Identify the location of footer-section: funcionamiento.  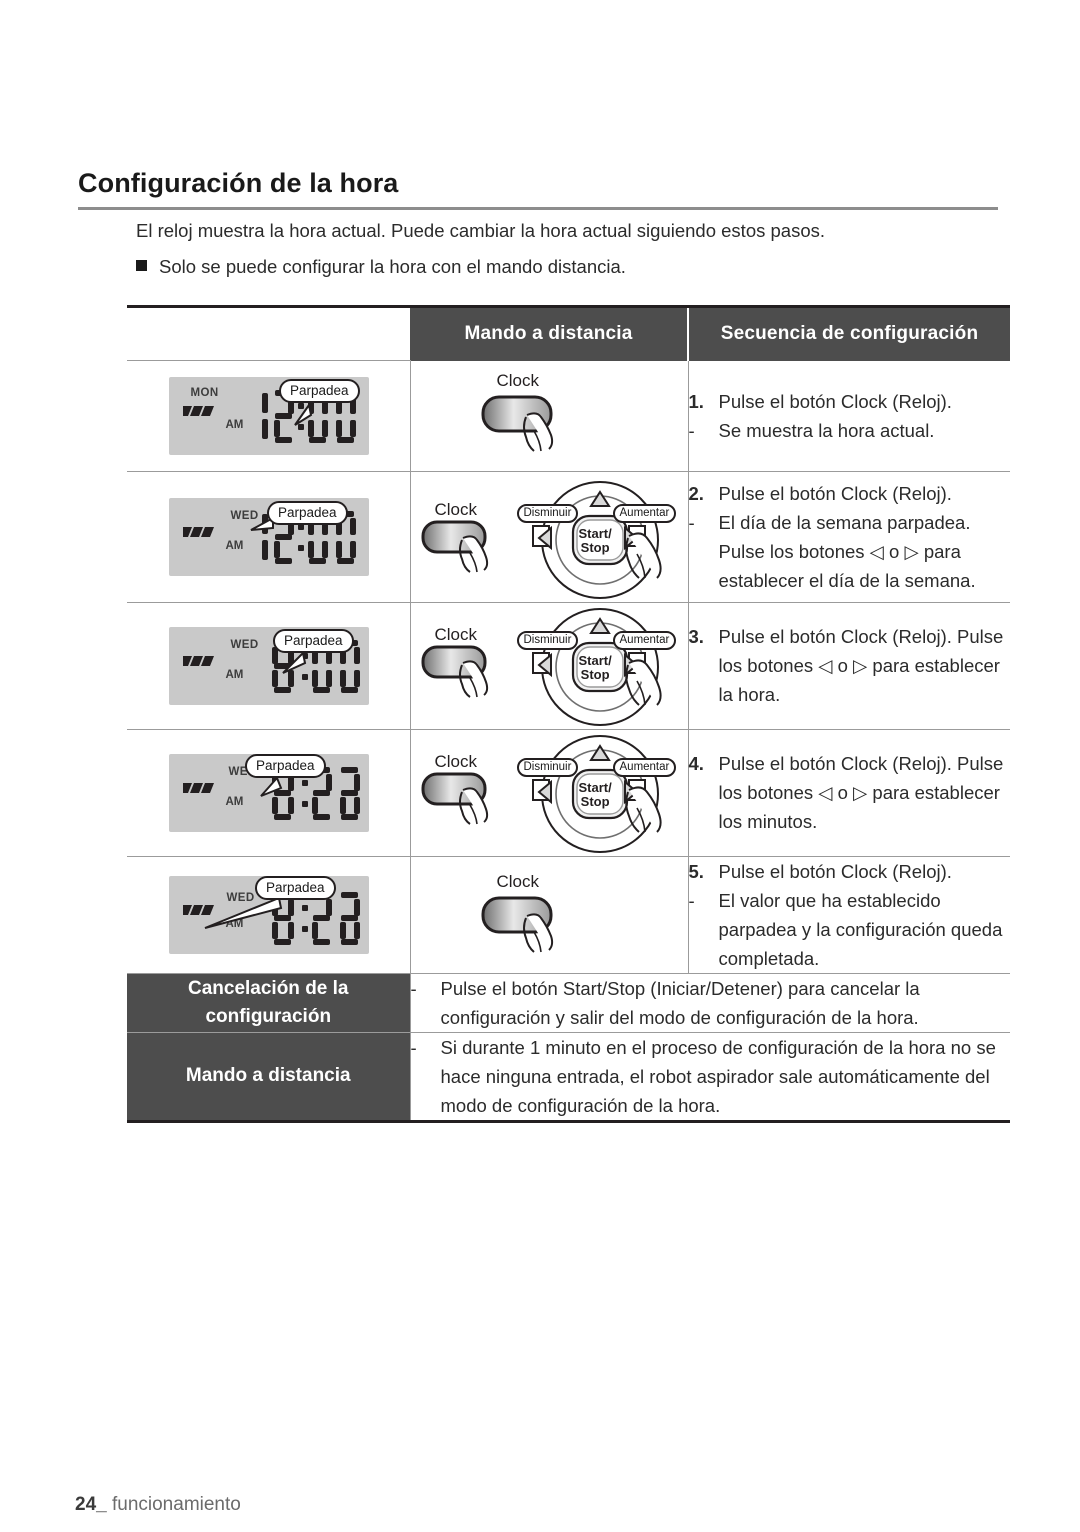
(176, 1504).